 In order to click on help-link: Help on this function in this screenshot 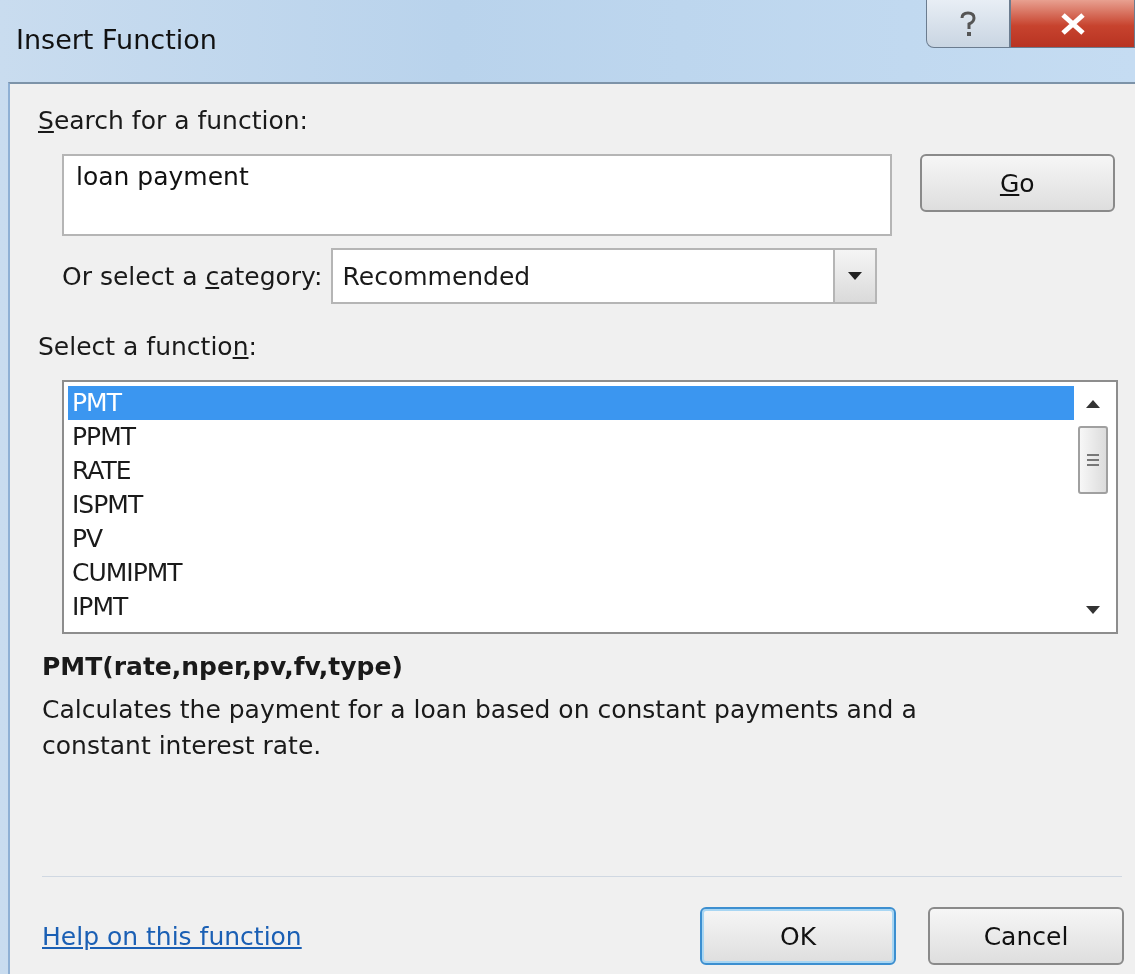, I will do `click(172, 936)`.